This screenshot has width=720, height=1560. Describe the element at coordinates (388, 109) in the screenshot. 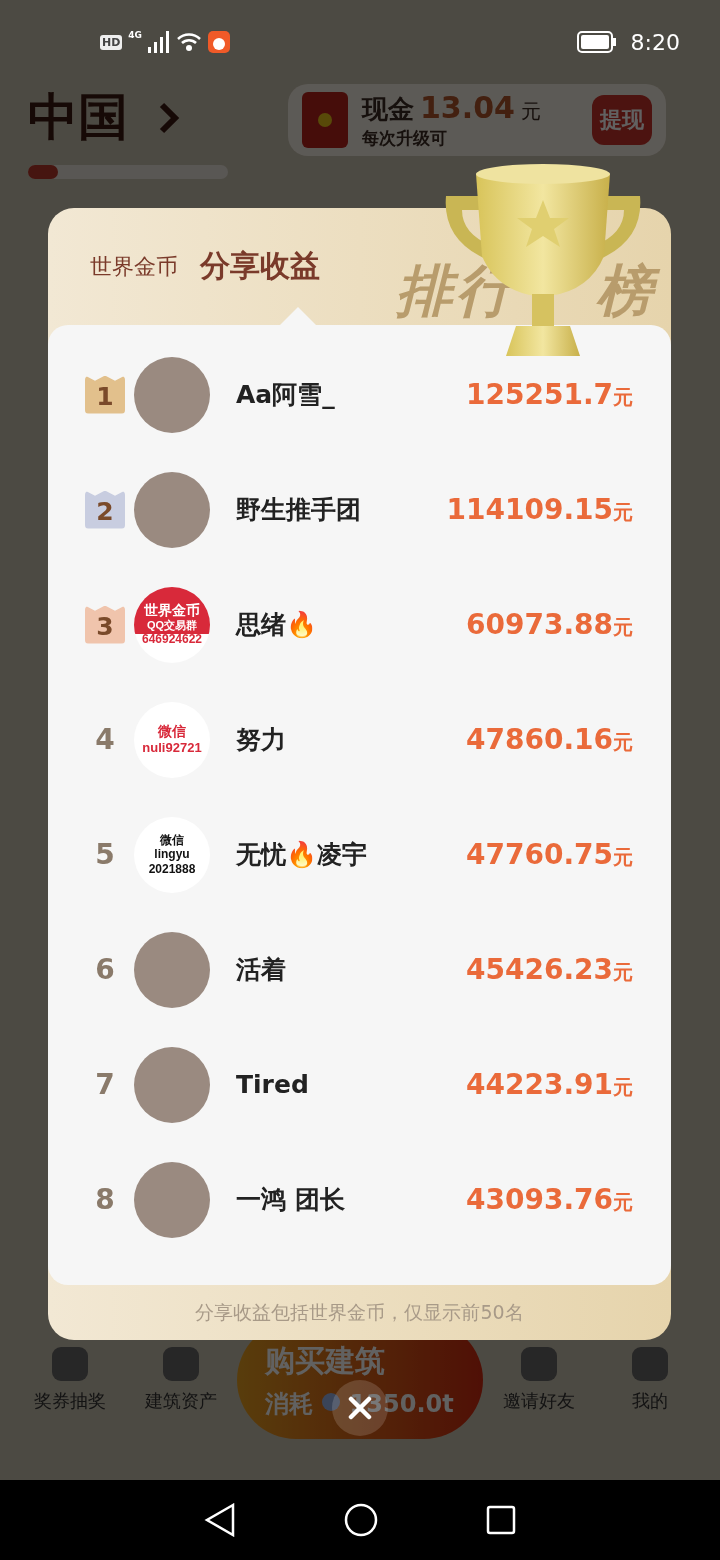

I see `cash-label: 现金` at that location.